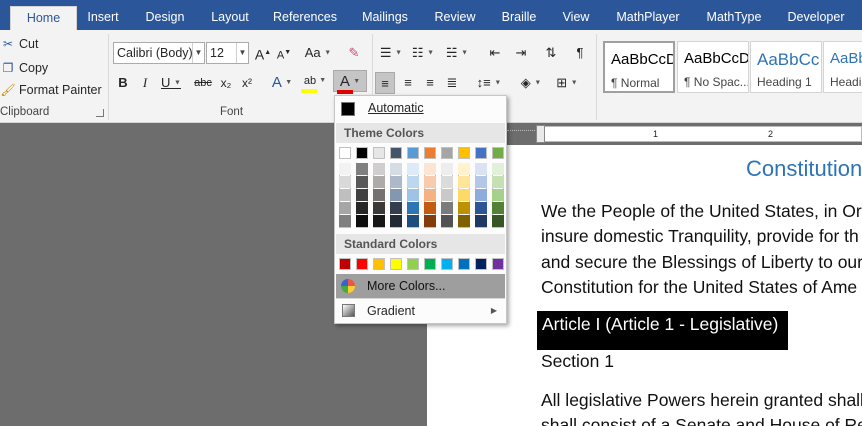 The width and height of the screenshot is (862, 426). Describe the element at coordinates (540, 134) in the screenshot. I see `indent-marker-icon` at that location.